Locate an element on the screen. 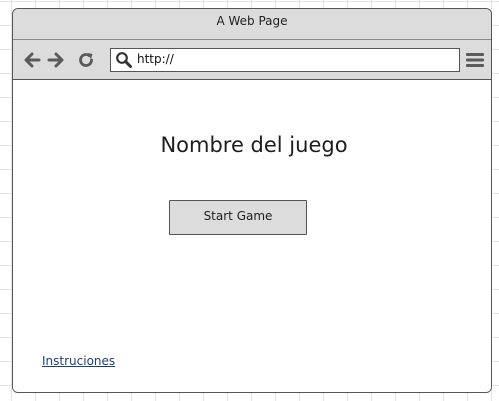 The height and width of the screenshot is (401, 499). address-bar: http:// is located at coordinates (285, 60).